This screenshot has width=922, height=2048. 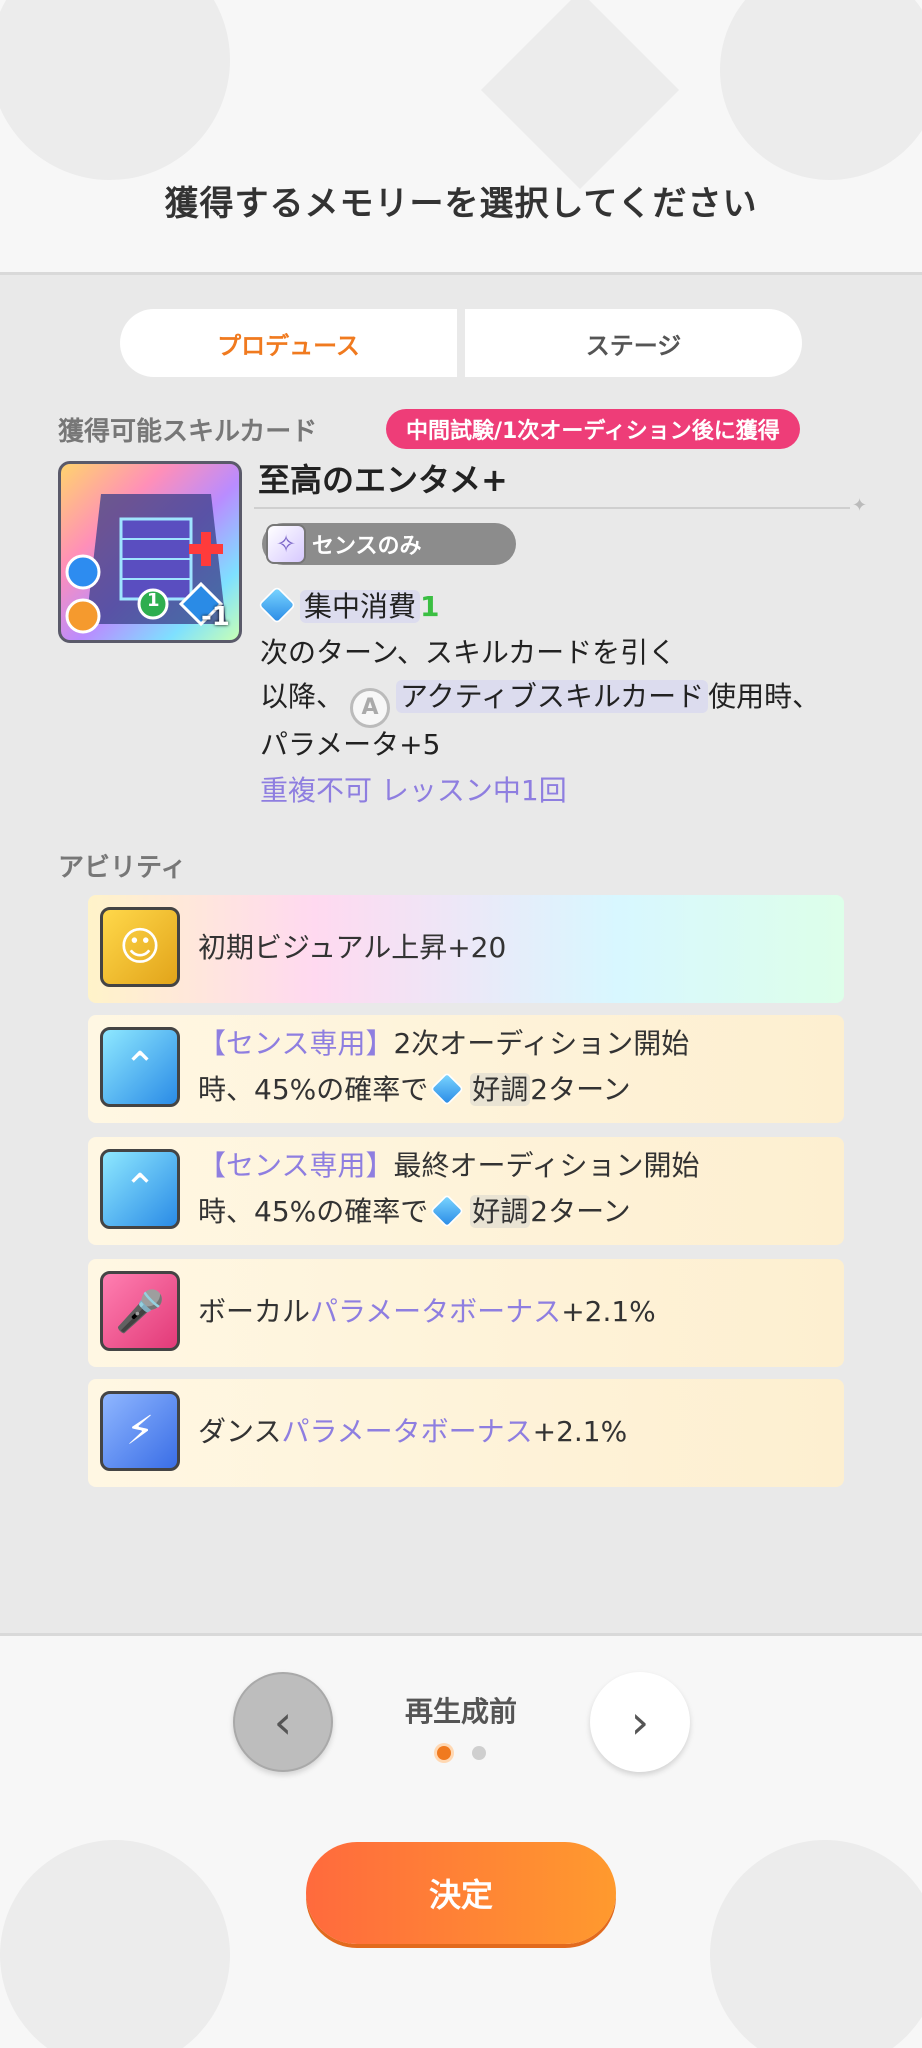 I want to click on effect-line-1: 集中消費 1, so click(x=348, y=605).